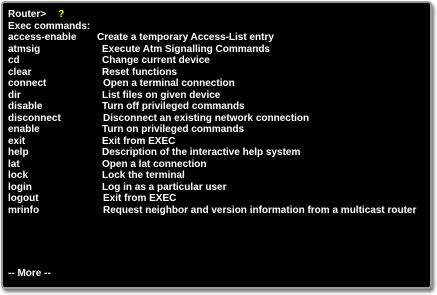  I want to click on command-name: clear, so click(20, 72).